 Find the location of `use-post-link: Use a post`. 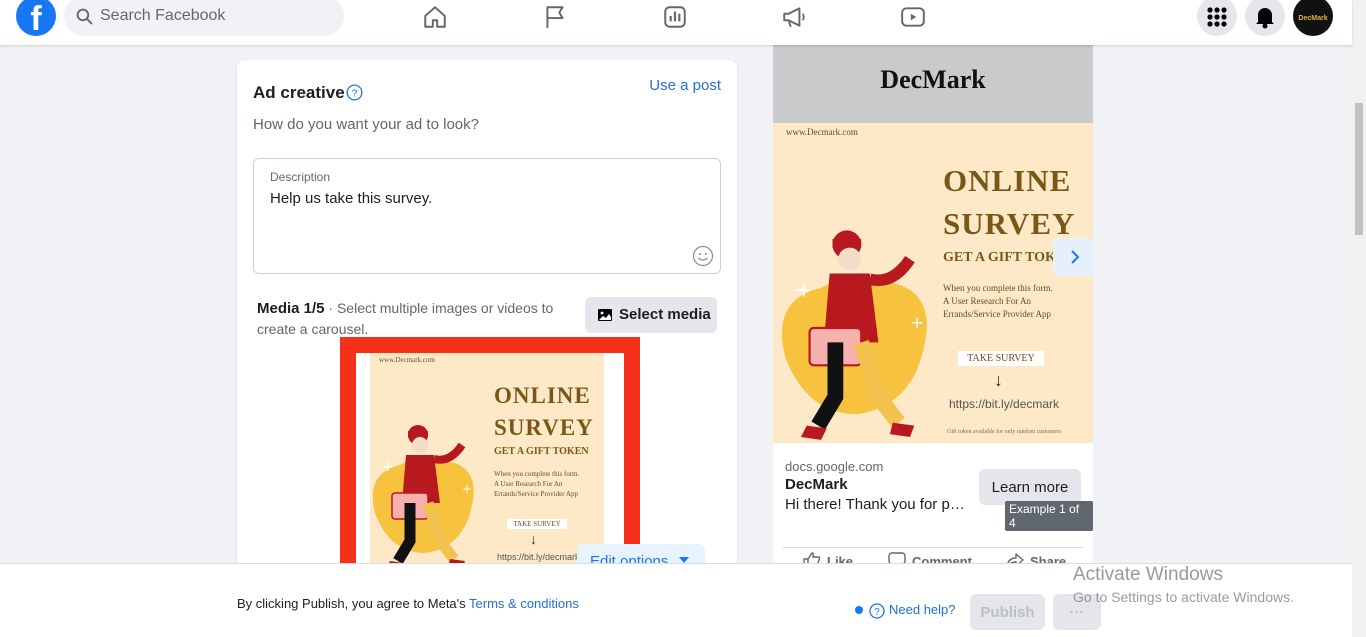

use-post-link: Use a post is located at coordinates (685, 85).